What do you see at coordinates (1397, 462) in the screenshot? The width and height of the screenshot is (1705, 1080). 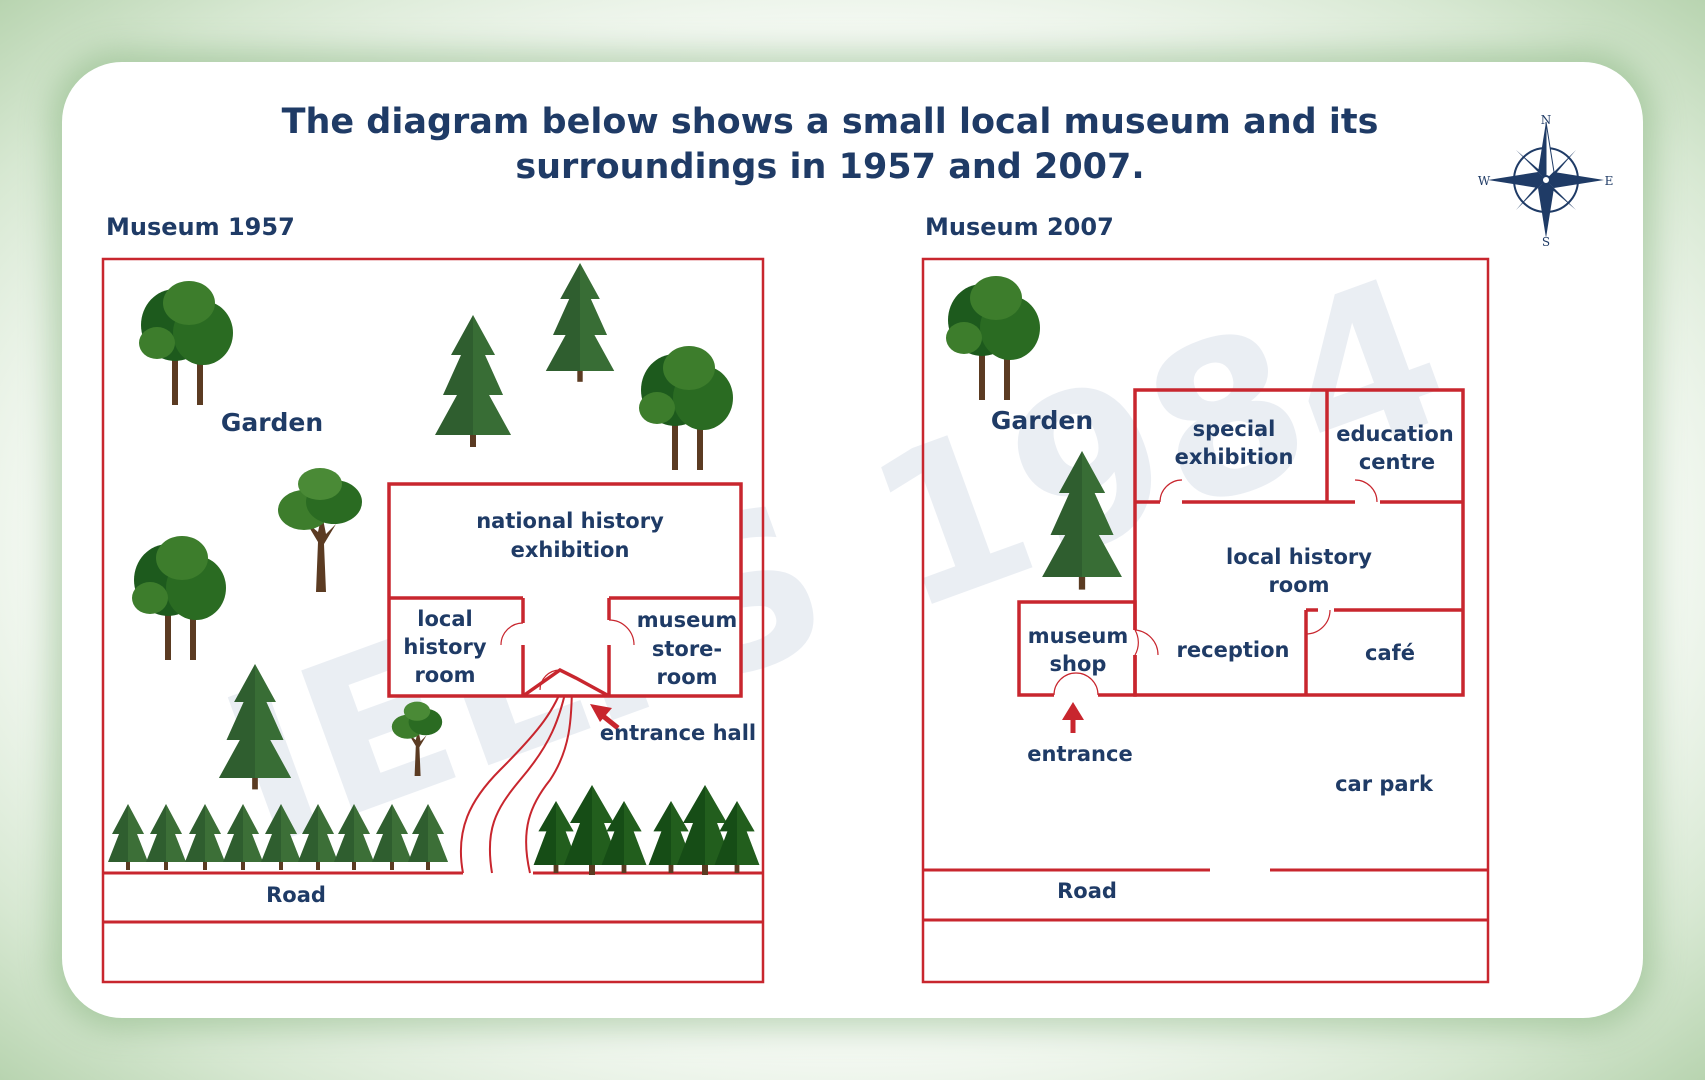 I see `education-centre-label-2: centre` at bounding box center [1397, 462].